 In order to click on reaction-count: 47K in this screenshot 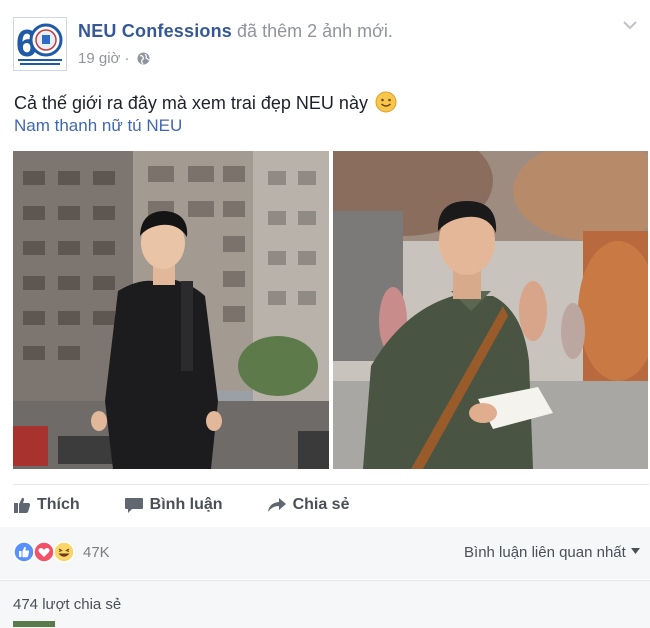, I will do `click(96, 552)`.